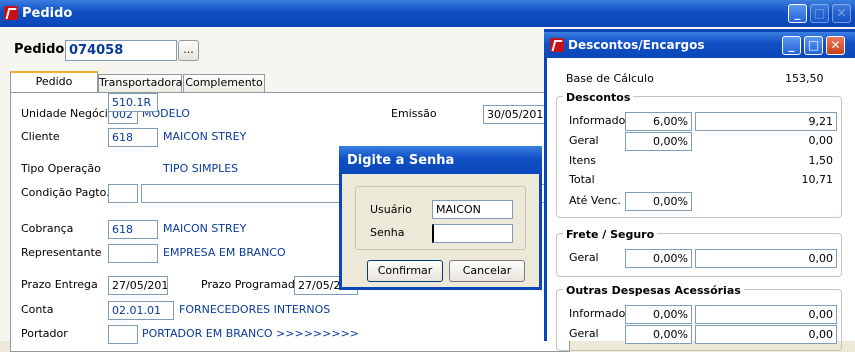 The image size is (855, 352). What do you see at coordinates (47, 228) in the screenshot?
I see `cobranca-label: Cobrança` at bounding box center [47, 228].